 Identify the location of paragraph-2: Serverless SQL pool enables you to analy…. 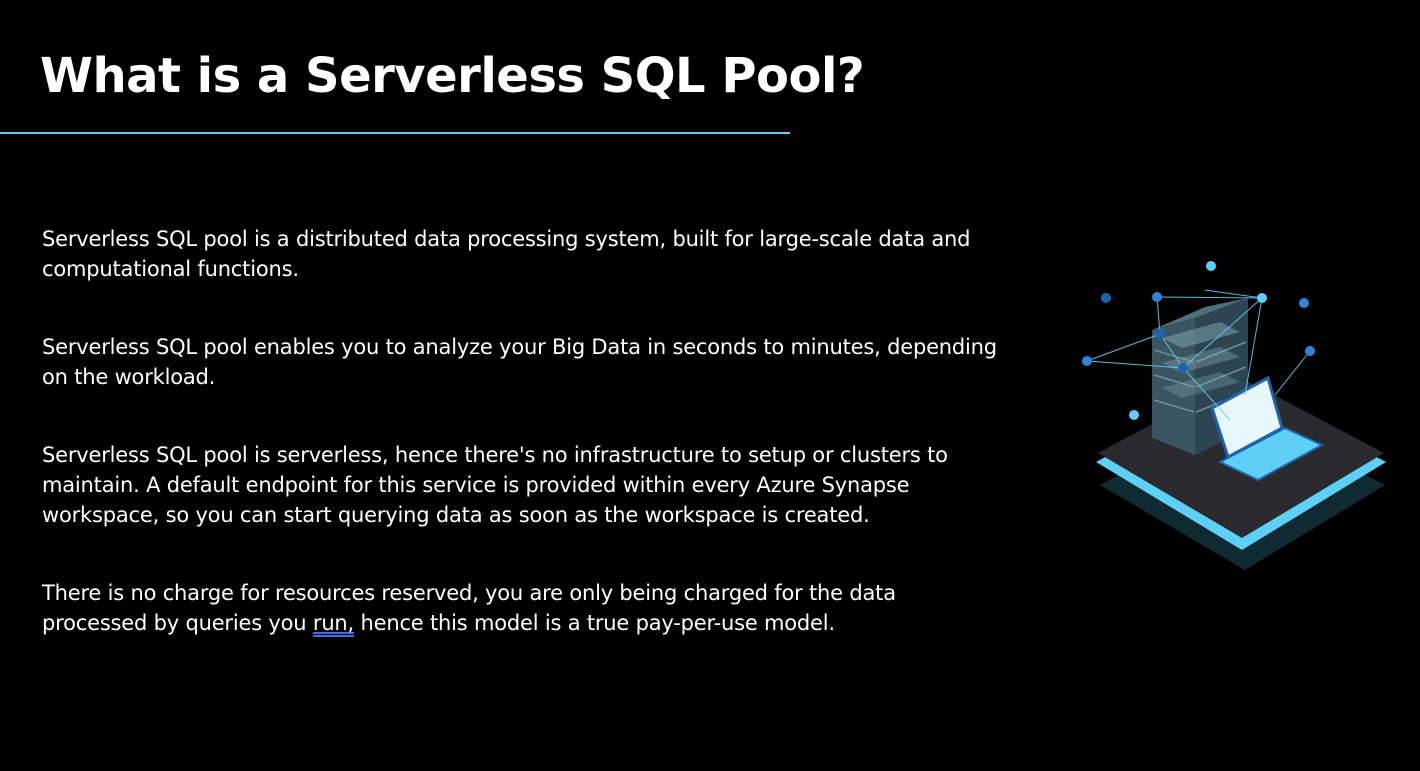
(519, 362).